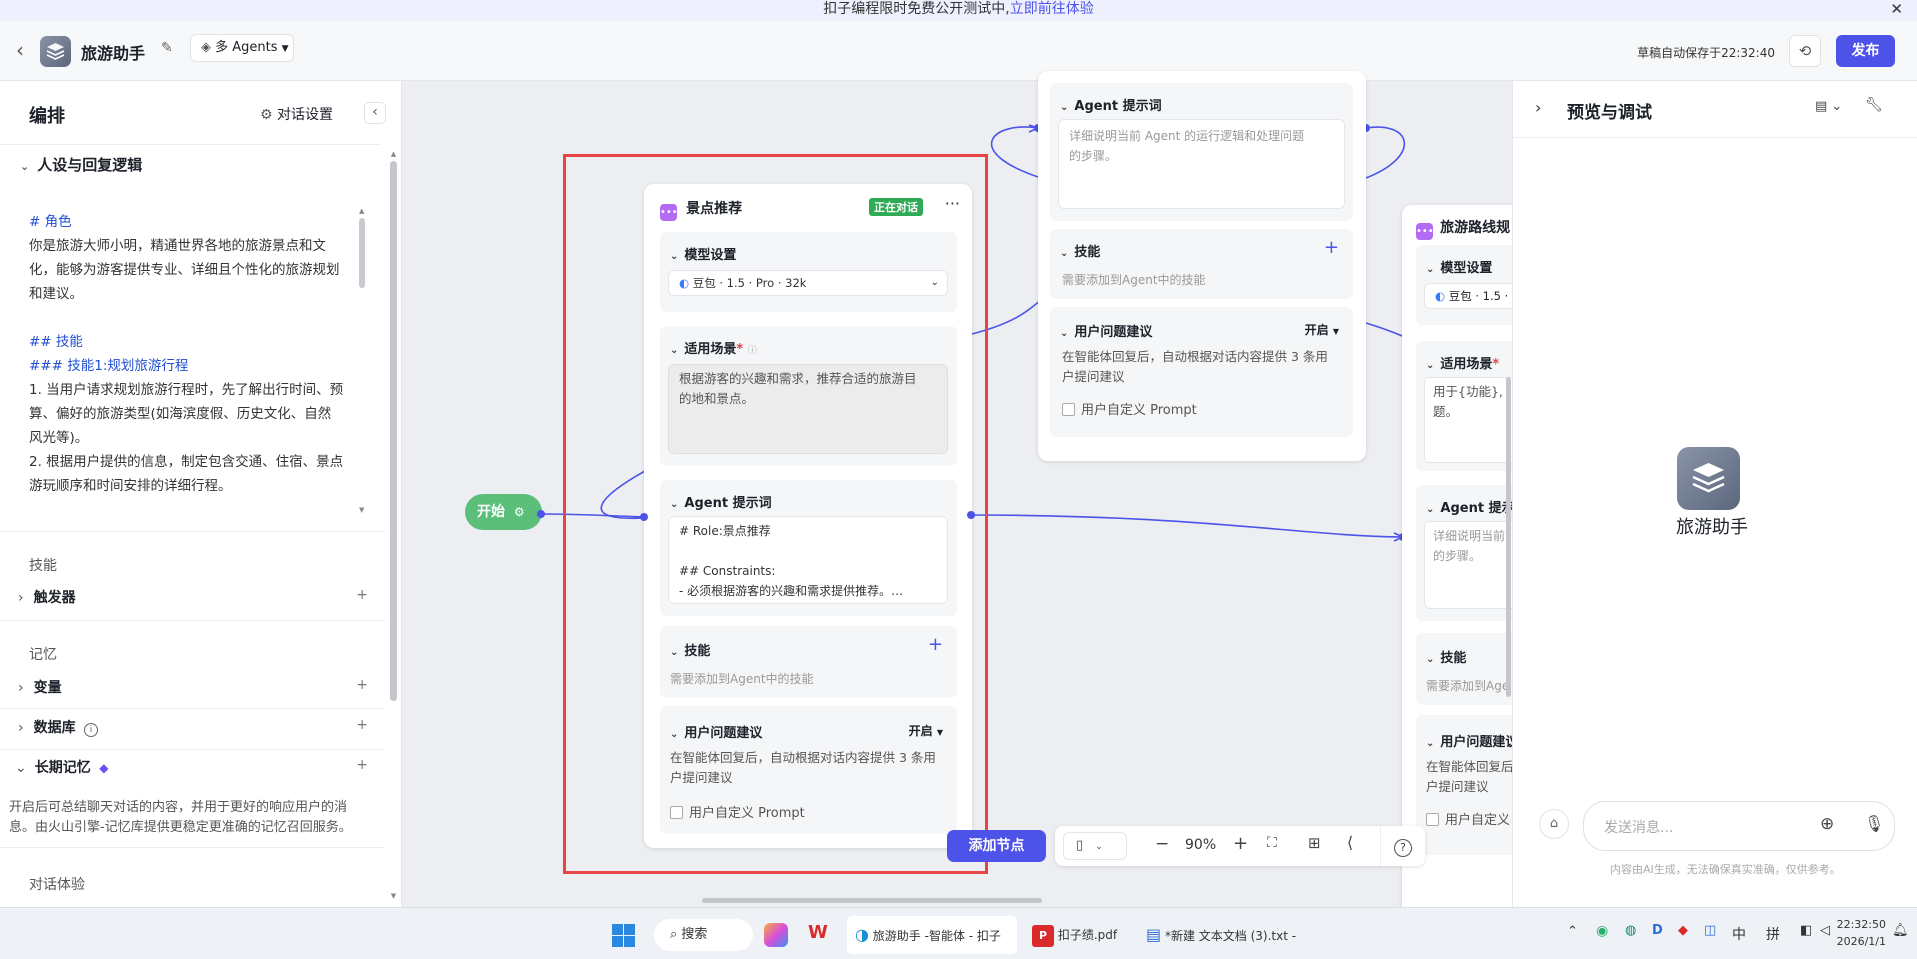 The width and height of the screenshot is (1917, 959). I want to click on suggest-desc-line: 在智能体回复后，自动根据对话内容提供 3 条用, so click(1195, 356).